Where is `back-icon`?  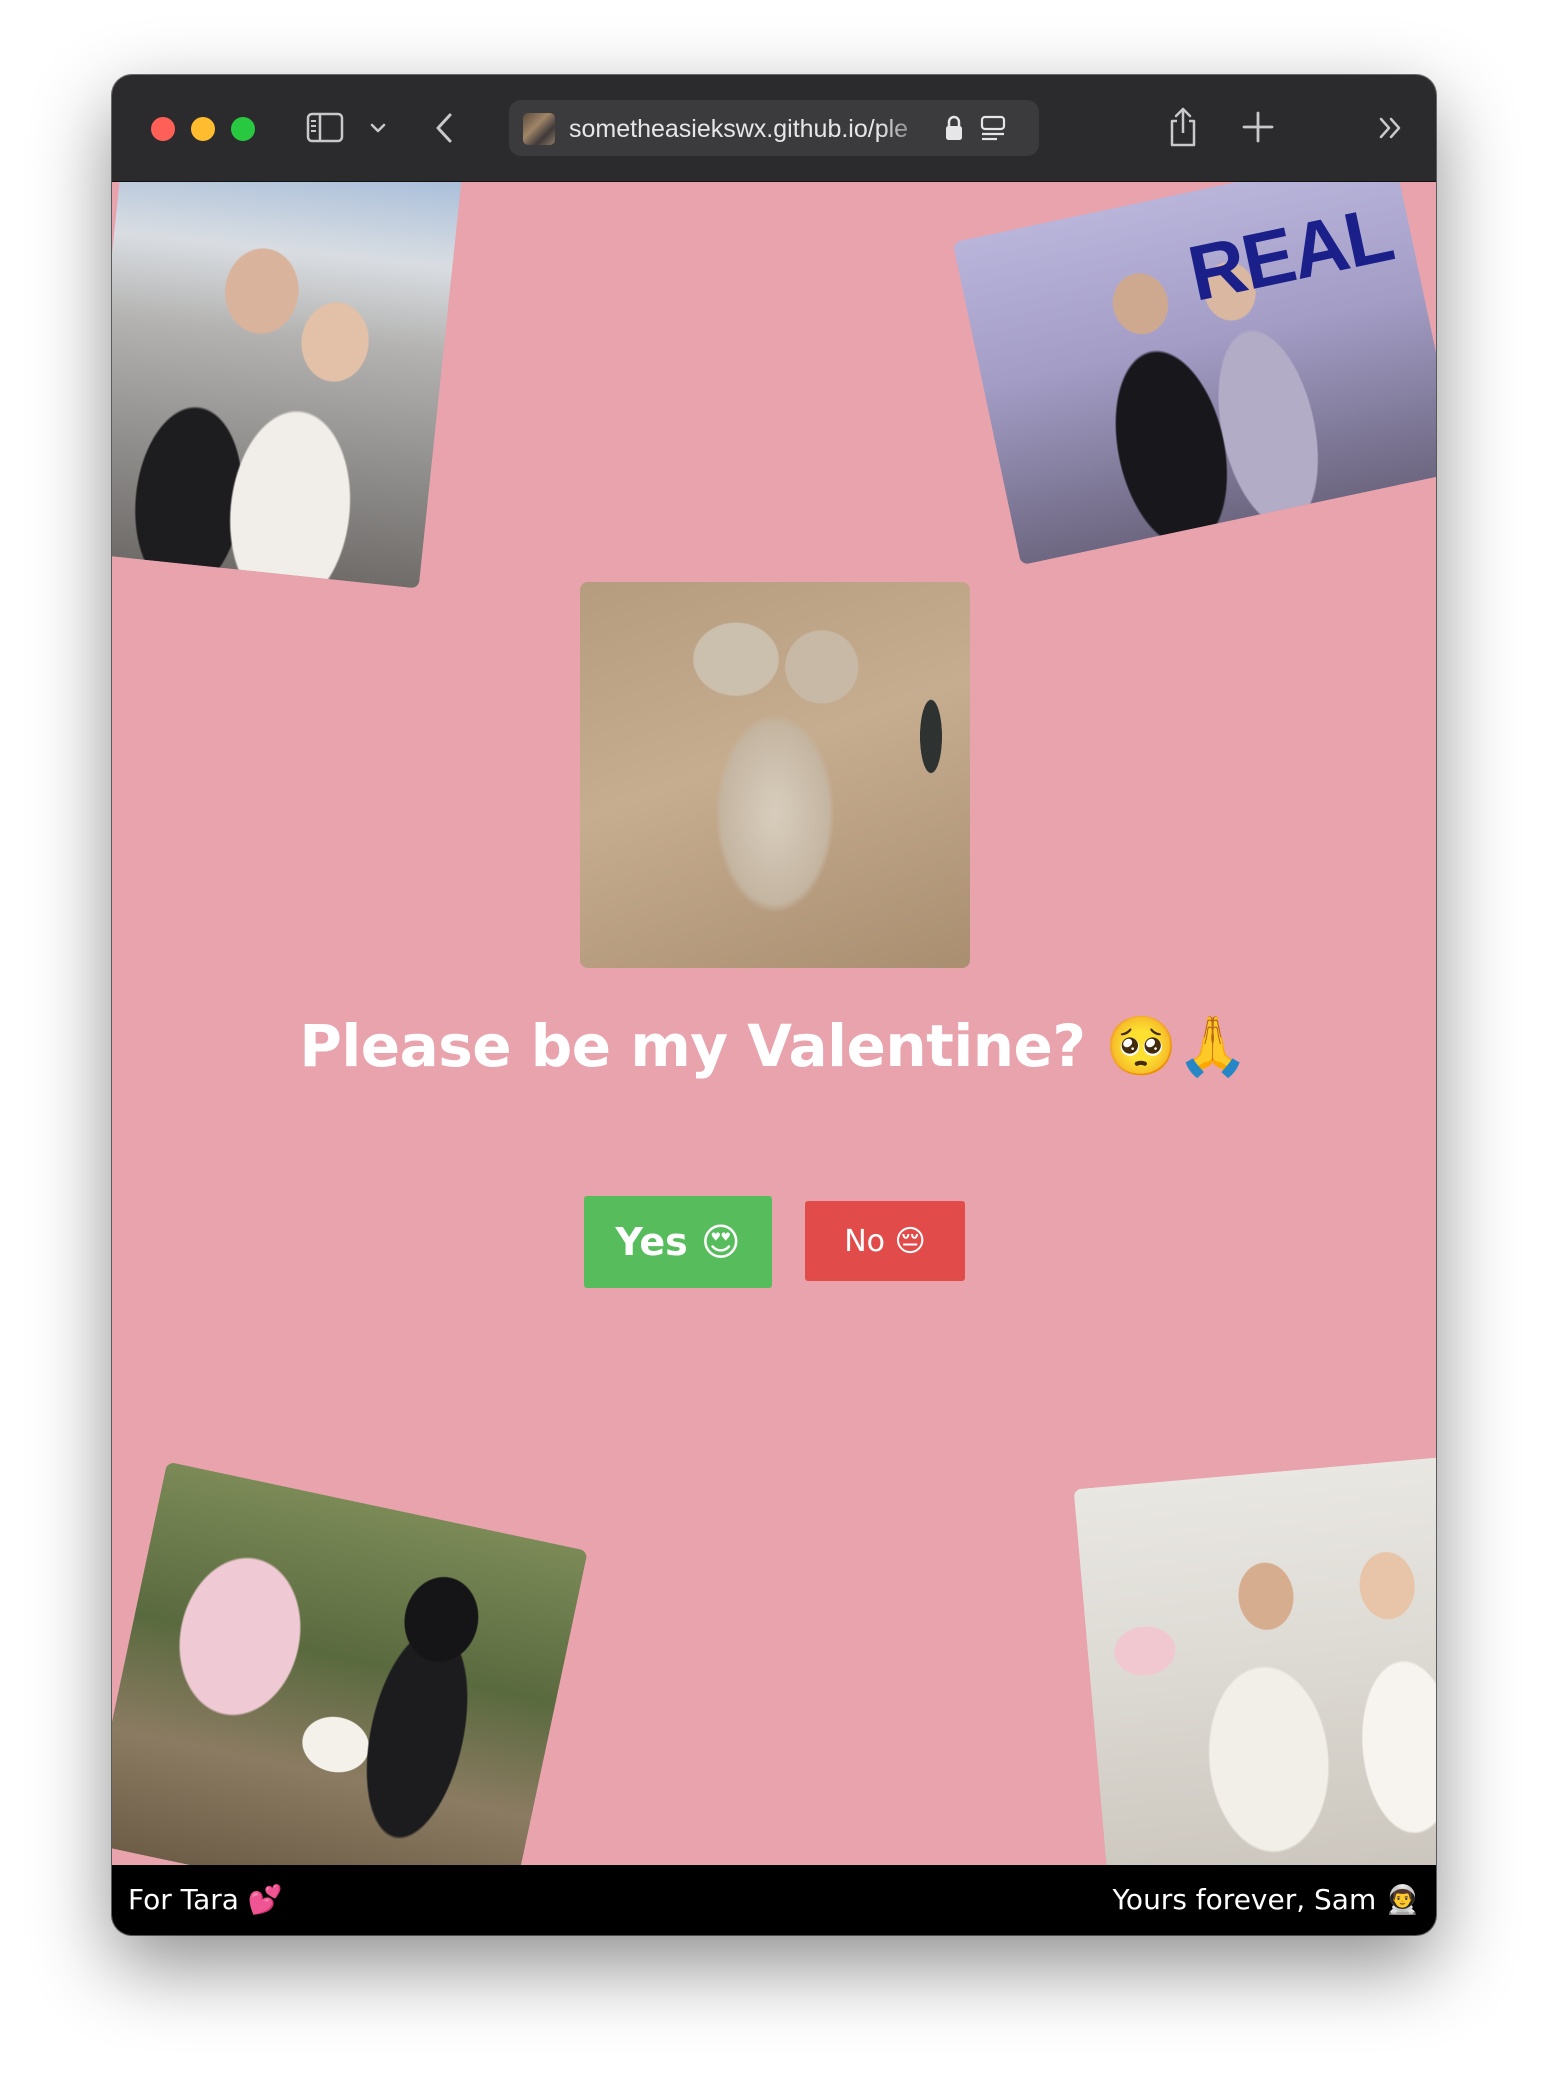
back-icon is located at coordinates (445, 128).